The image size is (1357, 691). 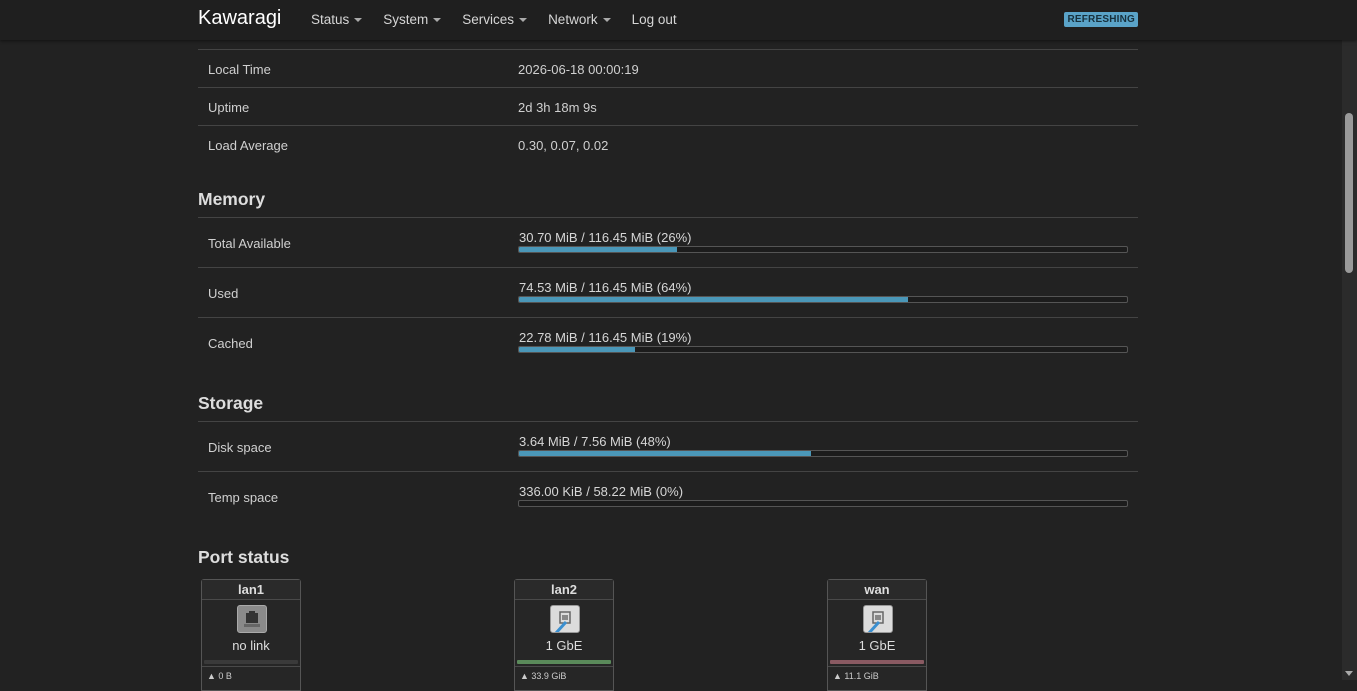 What do you see at coordinates (330, 19) in the screenshot?
I see `menu-status-label: Status` at bounding box center [330, 19].